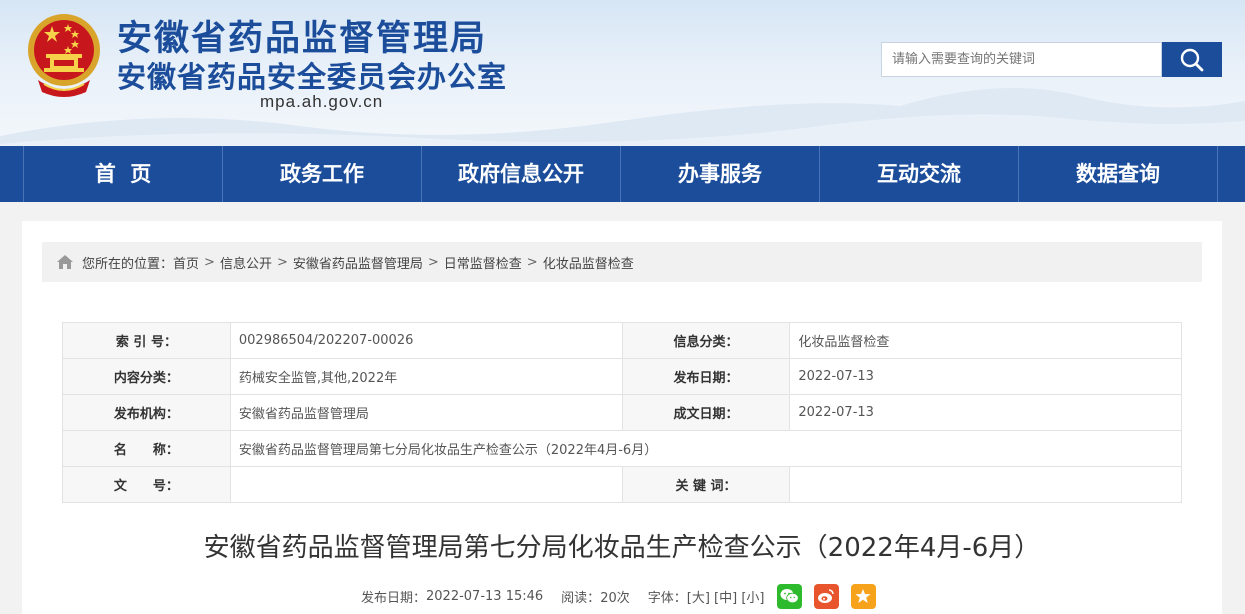  Describe the element at coordinates (615, 598) in the screenshot. I see `views-count: 20次` at that location.